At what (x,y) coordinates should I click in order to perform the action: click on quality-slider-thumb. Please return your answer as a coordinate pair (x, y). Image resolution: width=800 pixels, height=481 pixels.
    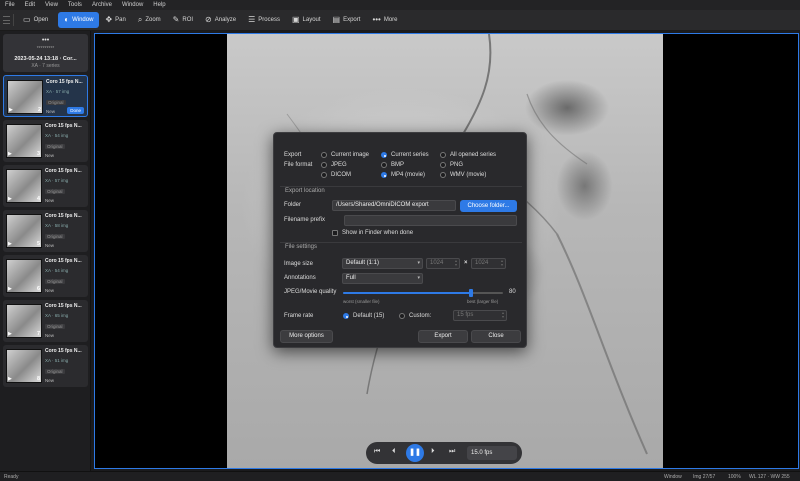
    Looking at the image, I should click on (471, 293).